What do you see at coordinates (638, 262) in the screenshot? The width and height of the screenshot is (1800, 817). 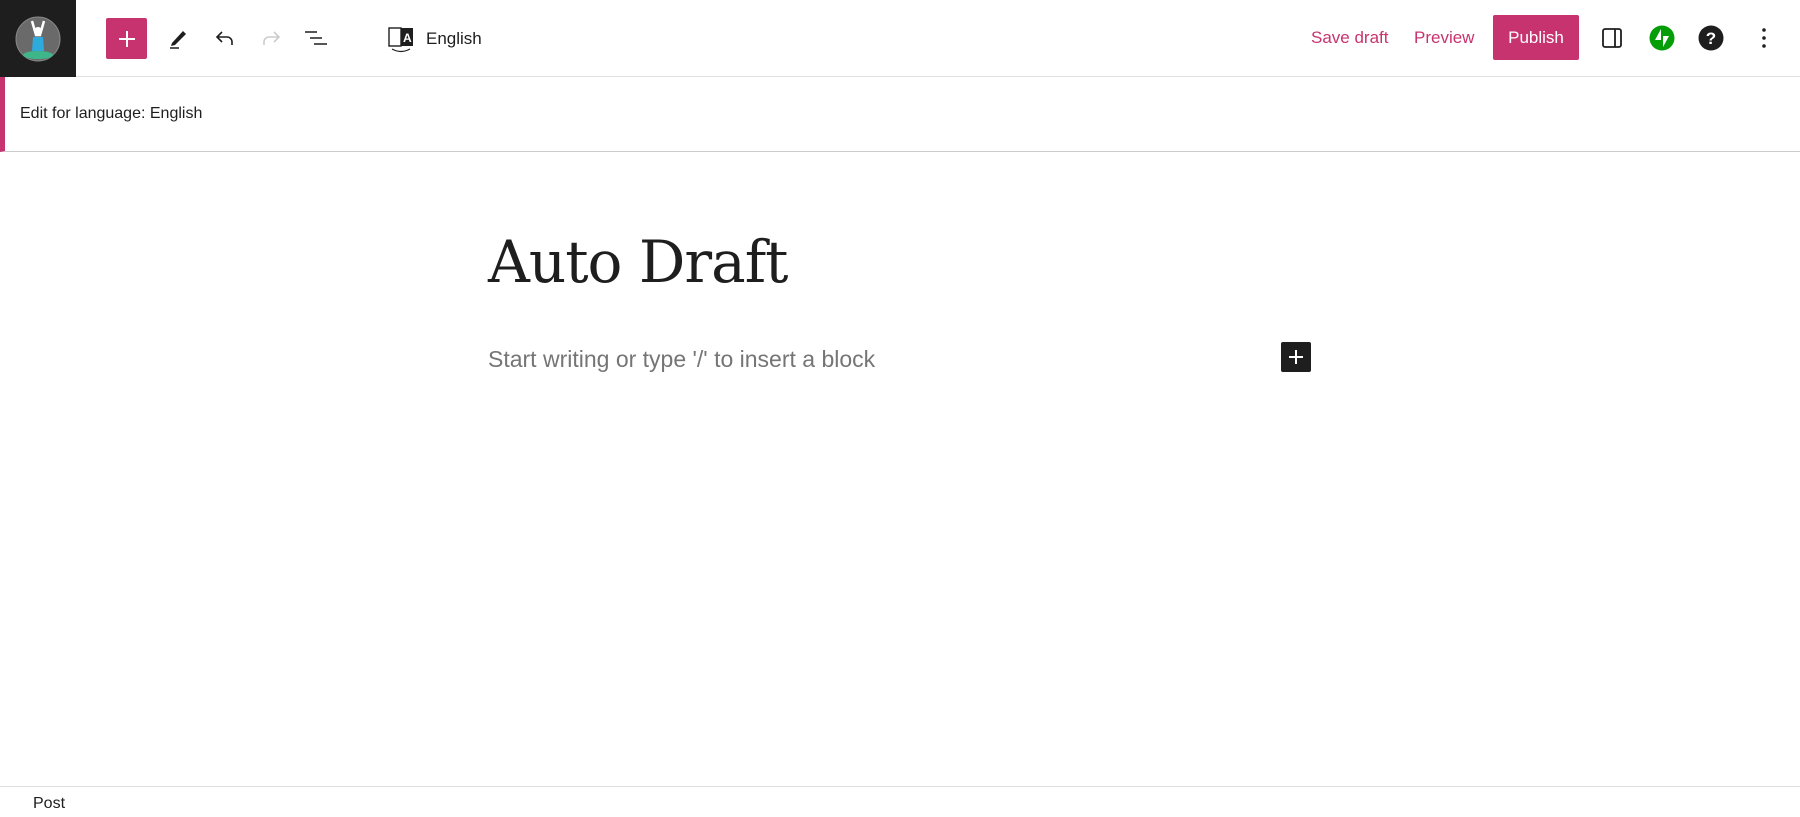 I see `post-title: Auto Draft` at bounding box center [638, 262].